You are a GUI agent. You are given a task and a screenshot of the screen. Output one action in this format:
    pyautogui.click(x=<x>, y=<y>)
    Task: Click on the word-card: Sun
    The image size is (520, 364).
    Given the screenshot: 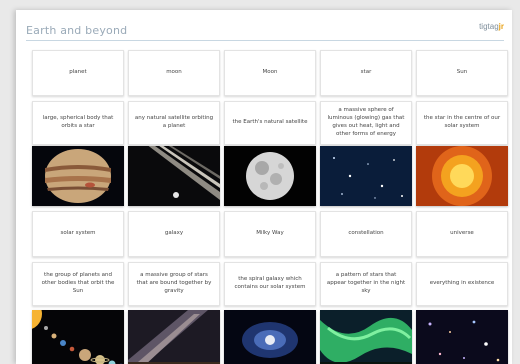 What is the action you would take?
    pyautogui.click(x=462, y=73)
    